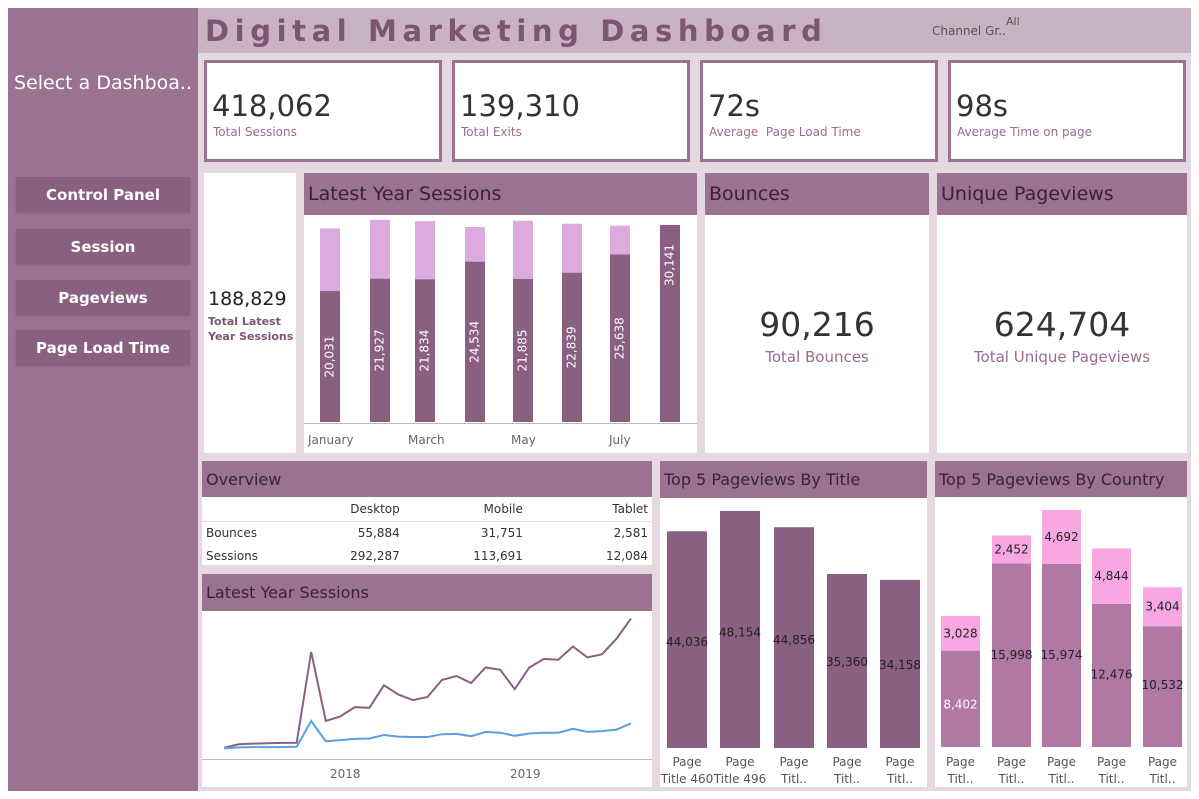 This screenshot has height=799, width=1199. I want to click on sessions-line-chart, so click(427, 684).